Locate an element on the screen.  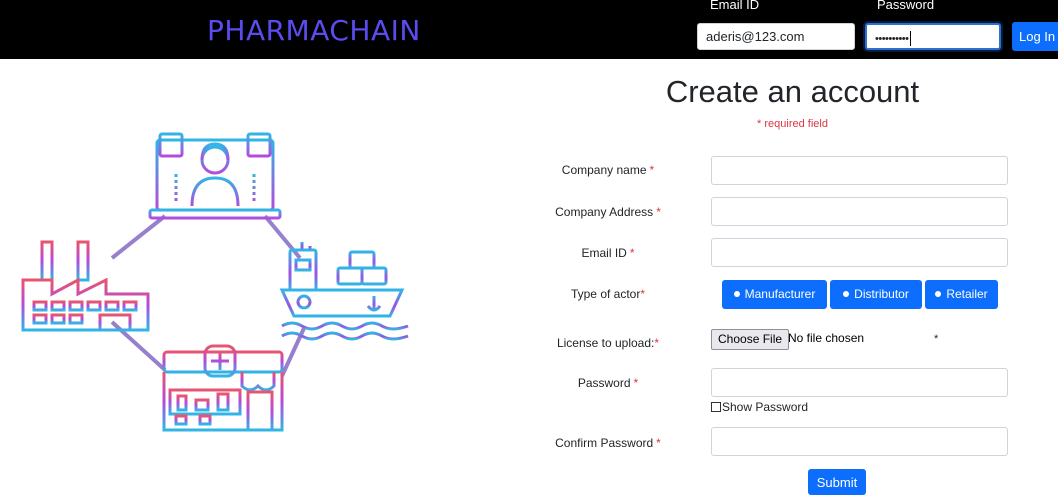
company-name-label-text: Company name is located at coordinates (604, 170).